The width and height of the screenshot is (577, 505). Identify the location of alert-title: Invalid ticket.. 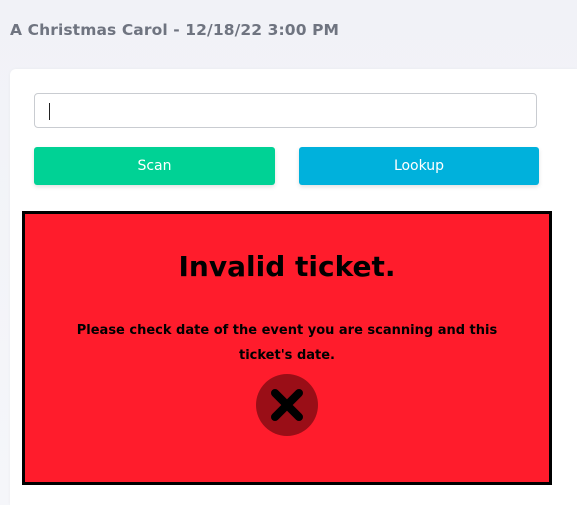
(287, 266).